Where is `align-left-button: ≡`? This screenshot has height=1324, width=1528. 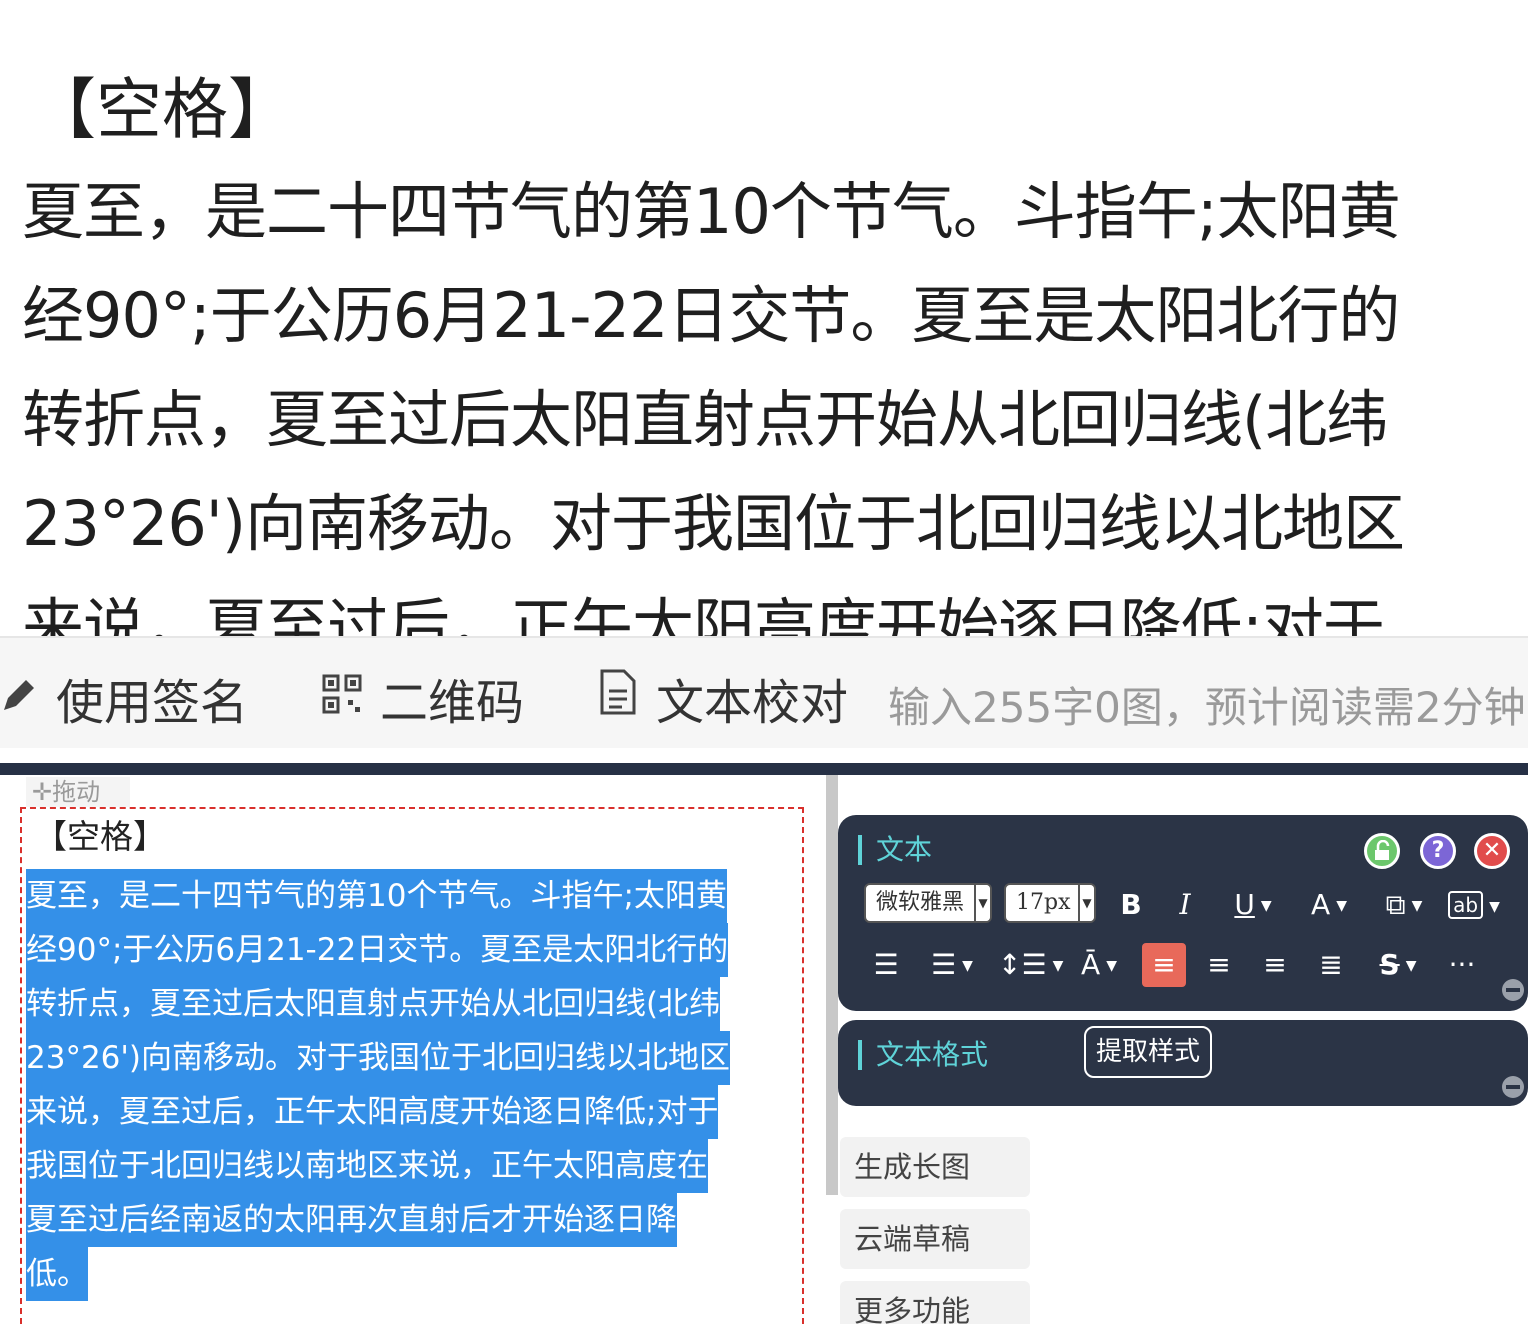 align-left-button: ≡ is located at coordinates (1164, 965).